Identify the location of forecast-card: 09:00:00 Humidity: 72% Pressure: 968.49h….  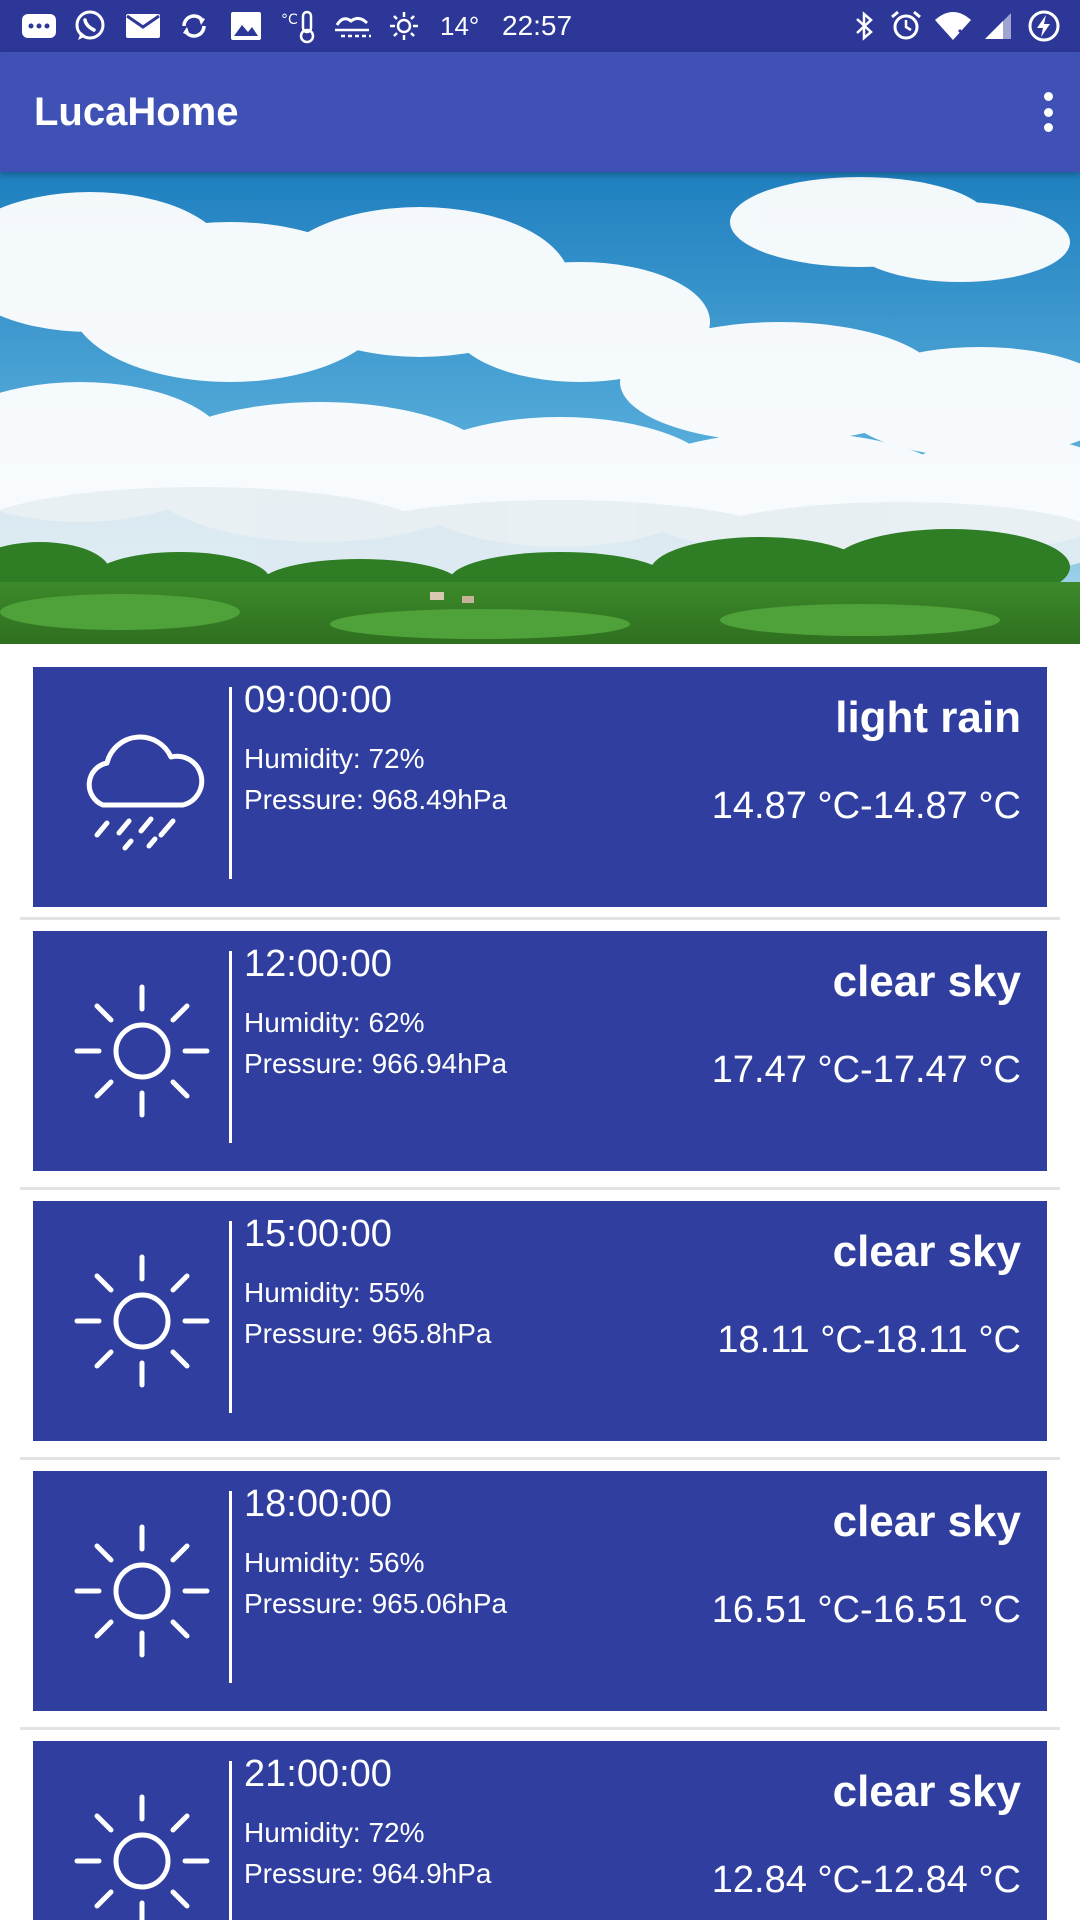
(540, 787).